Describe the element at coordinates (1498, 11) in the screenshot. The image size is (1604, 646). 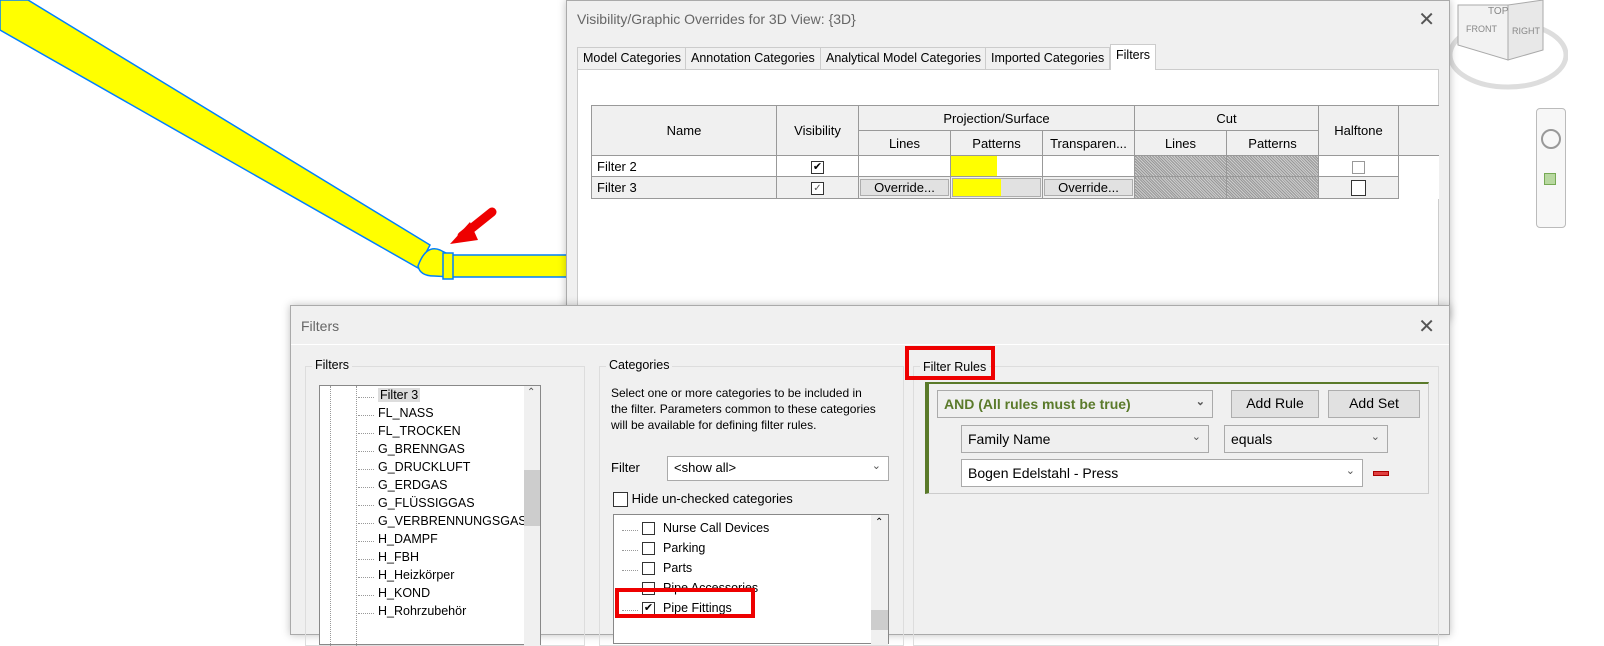
I see `viewcube-top: TOP` at that location.